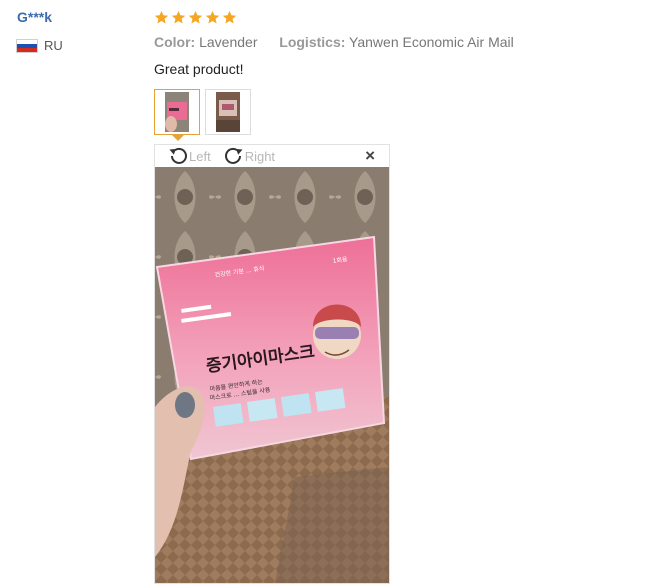 This screenshot has height=588, width=648. Describe the element at coordinates (199, 69) in the screenshot. I see `review-text: Great product!` at that location.